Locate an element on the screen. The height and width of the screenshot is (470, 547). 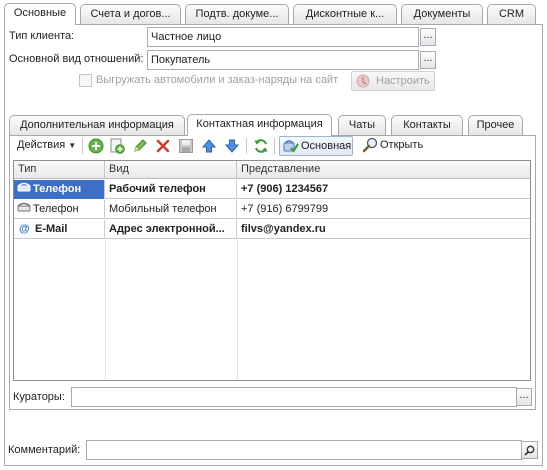
table-row: Телефон Рабочий телефон +7 (906) 1234567 is located at coordinates (272, 189).